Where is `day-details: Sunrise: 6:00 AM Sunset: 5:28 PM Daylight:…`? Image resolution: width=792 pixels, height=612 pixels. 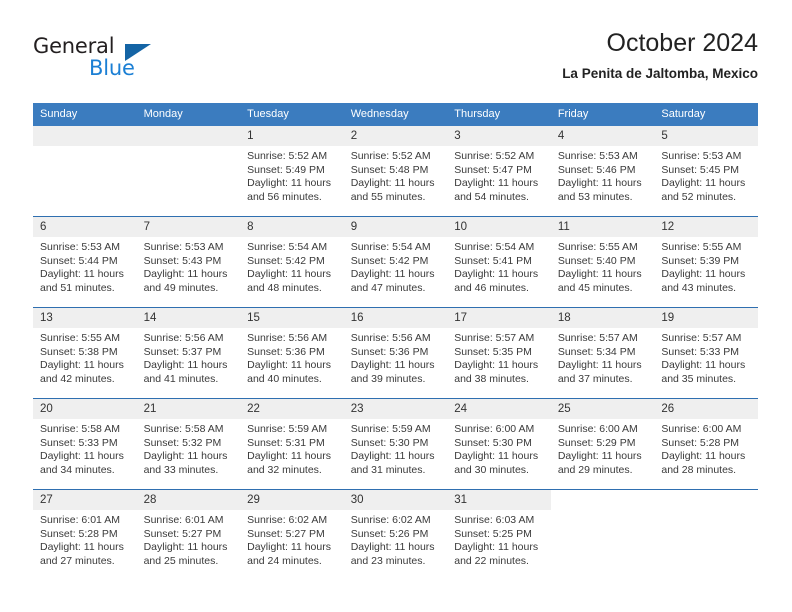
day-details: Sunrise: 6:00 AM Sunset: 5:28 PM Daylight:… is located at coordinates (706, 448).